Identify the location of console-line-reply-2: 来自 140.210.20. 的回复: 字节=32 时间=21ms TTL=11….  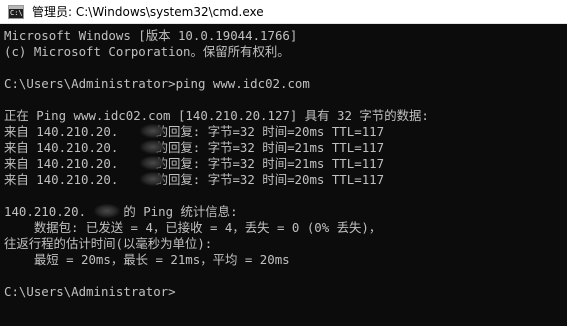
(194, 147).